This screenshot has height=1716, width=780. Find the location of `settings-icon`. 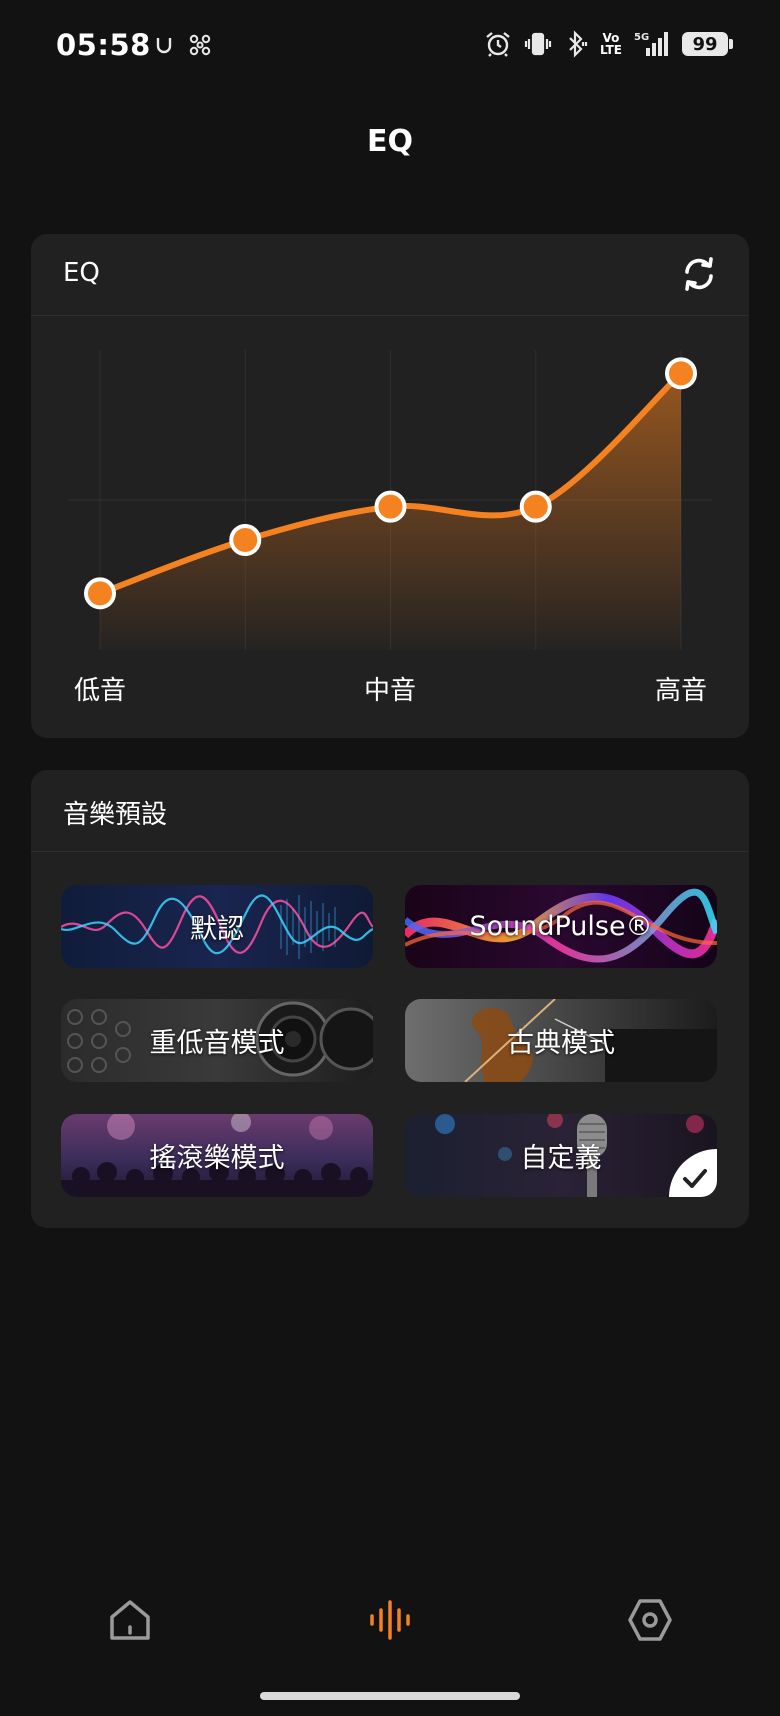

settings-icon is located at coordinates (650, 1620).